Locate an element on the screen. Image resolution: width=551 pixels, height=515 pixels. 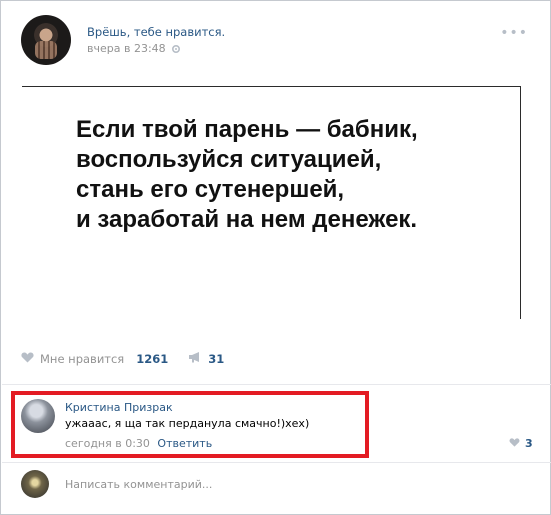
current-user-avatar is located at coordinates (35, 484).